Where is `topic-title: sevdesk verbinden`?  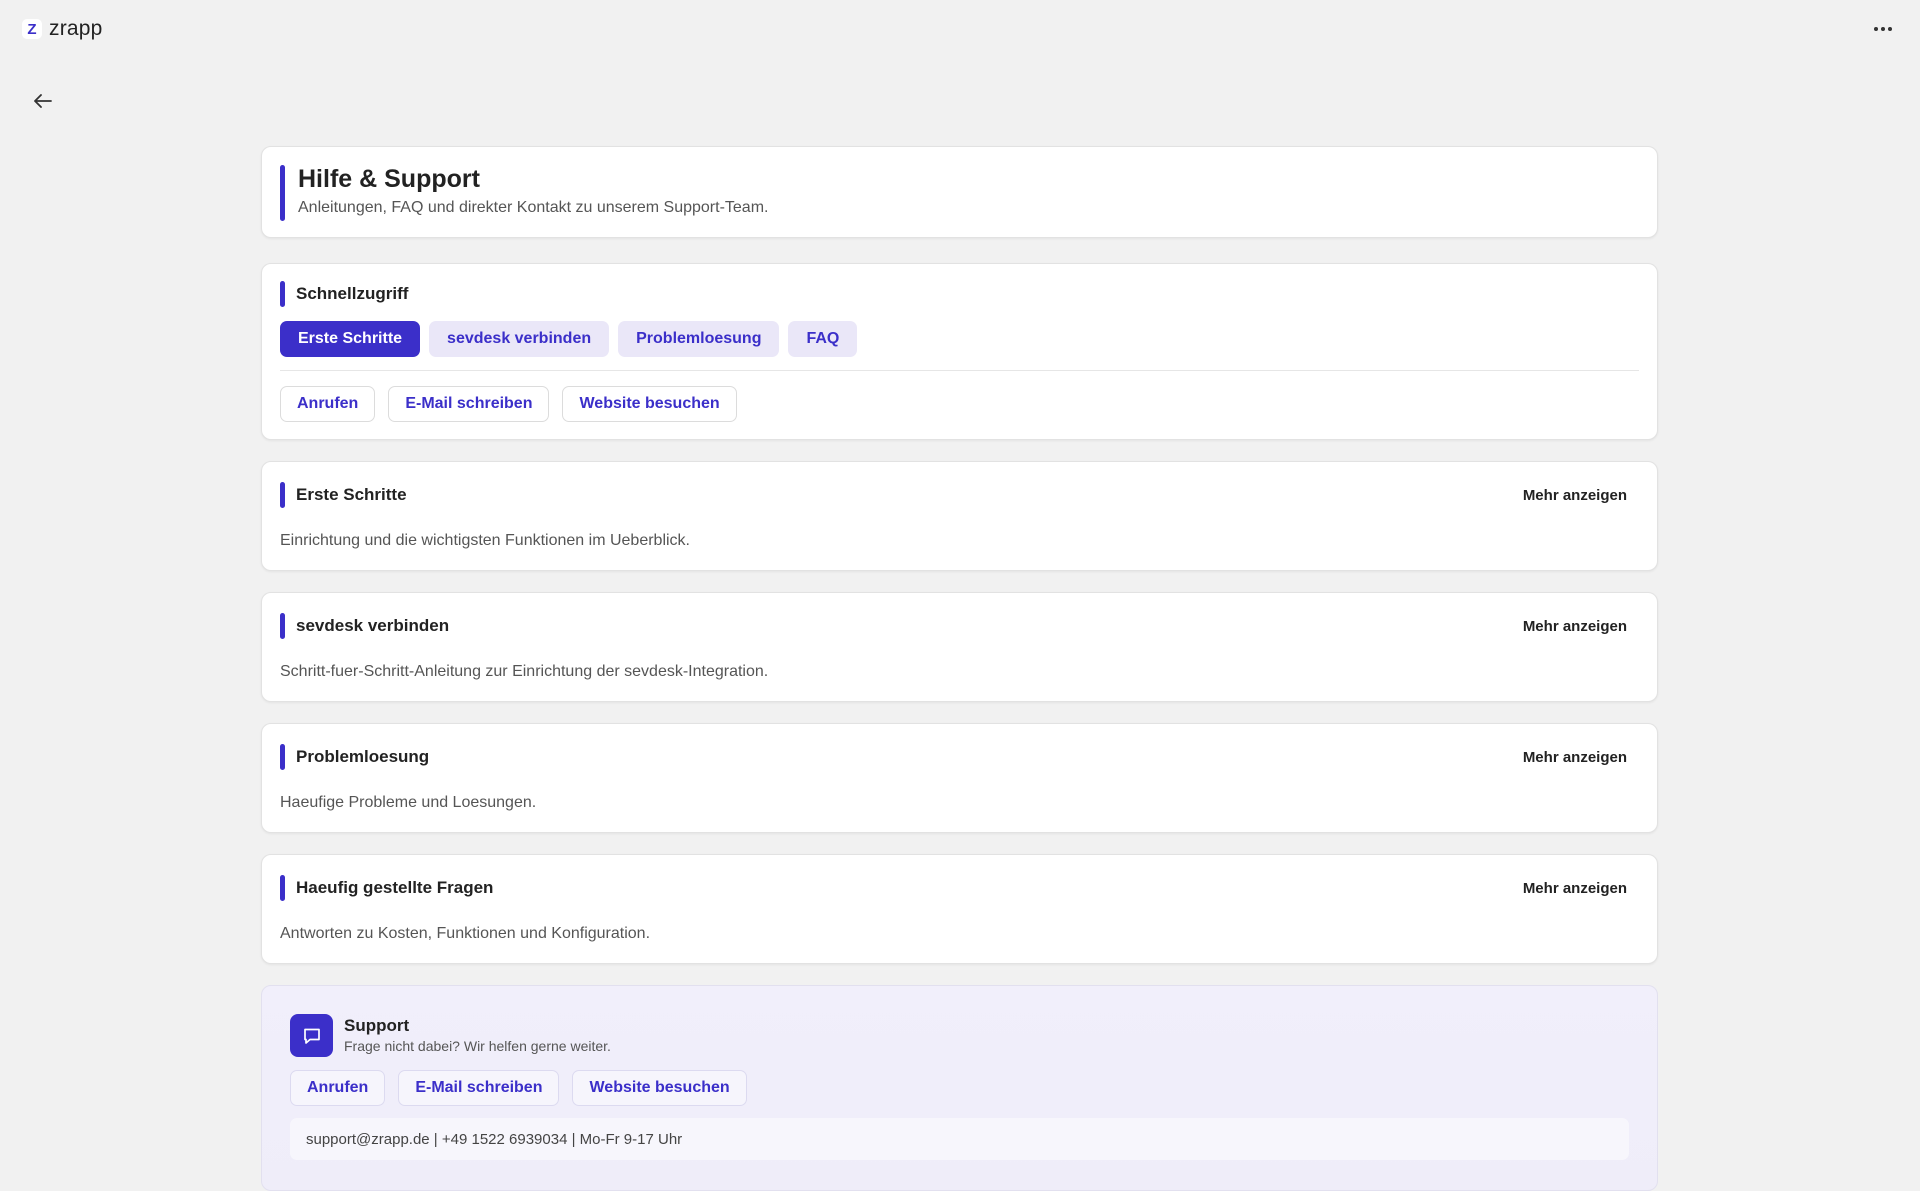 topic-title: sevdesk verbinden is located at coordinates (373, 625).